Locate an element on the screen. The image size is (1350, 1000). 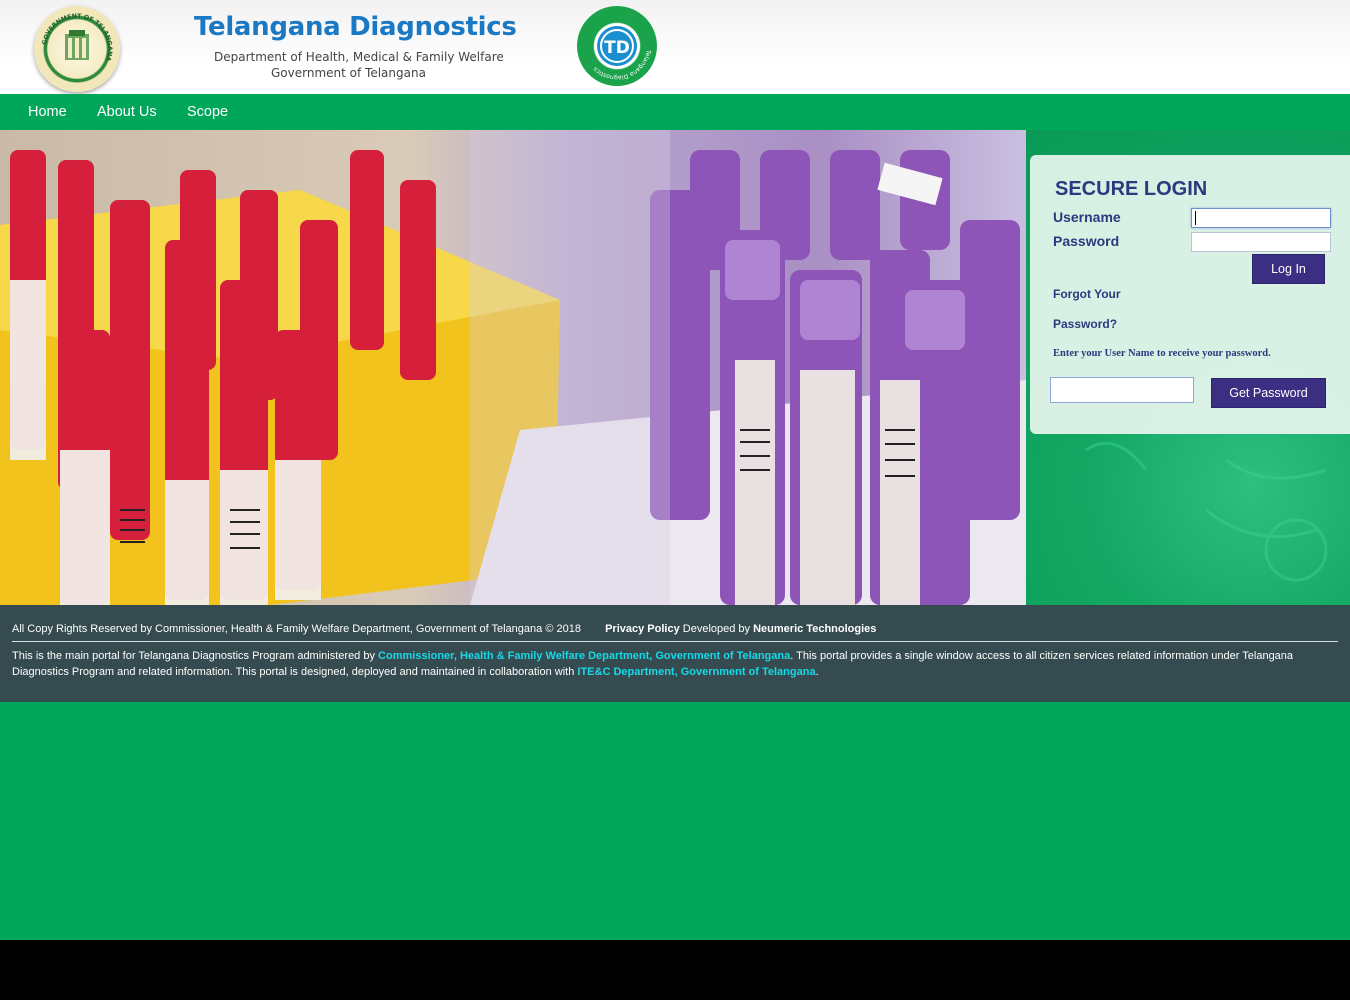
forgot-password-line1: Forgot Your is located at coordinates (1087, 294).